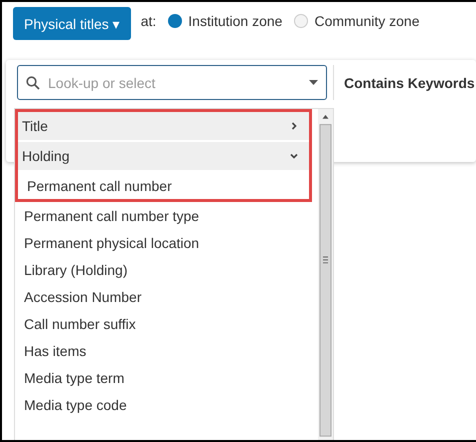 The image size is (476, 442). What do you see at coordinates (148, 21) in the screenshot?
I see `zone-label: at:` at bounding box center [148, 21].